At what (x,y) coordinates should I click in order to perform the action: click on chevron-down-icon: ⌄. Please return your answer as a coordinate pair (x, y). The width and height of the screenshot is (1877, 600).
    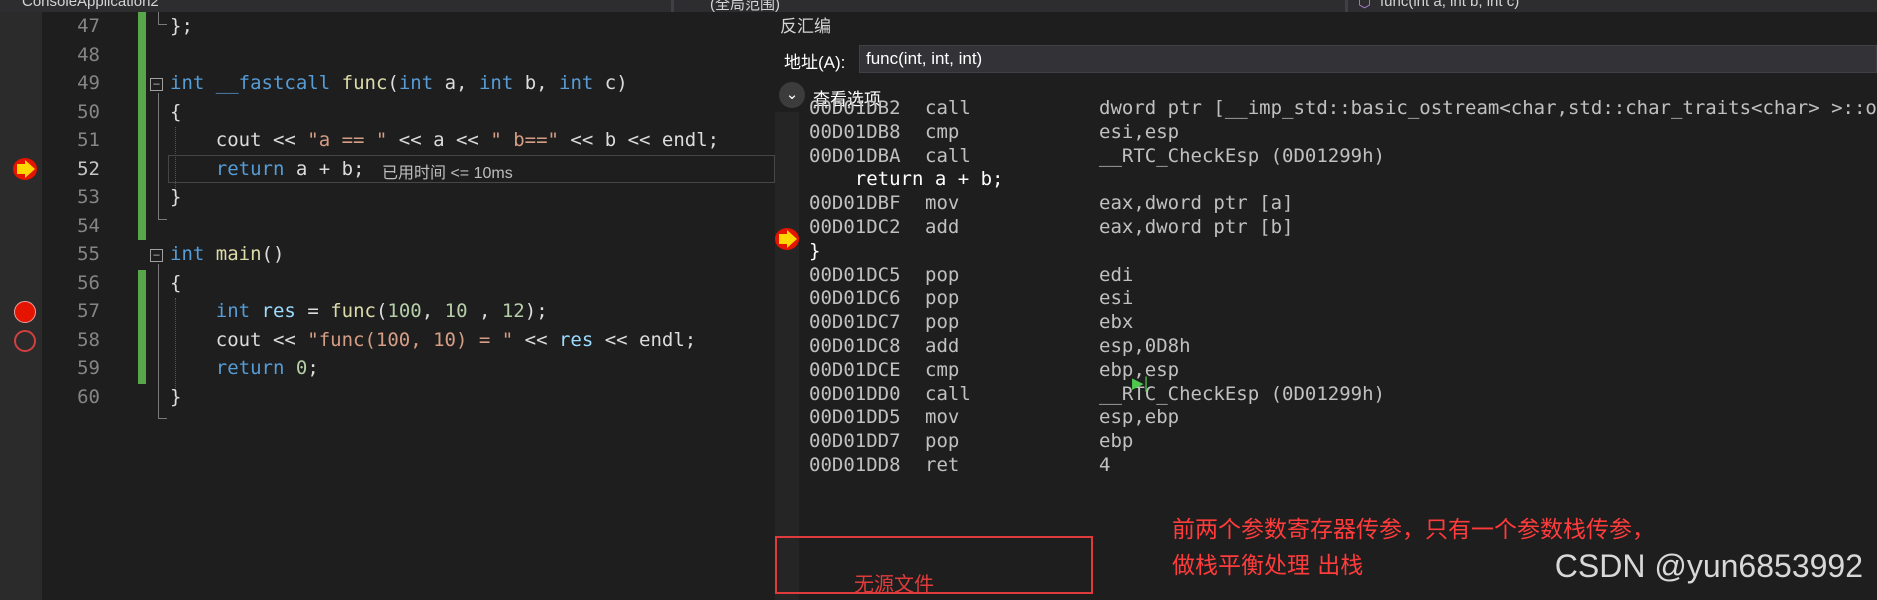
    Looking at the image, I should click on (792, 95).